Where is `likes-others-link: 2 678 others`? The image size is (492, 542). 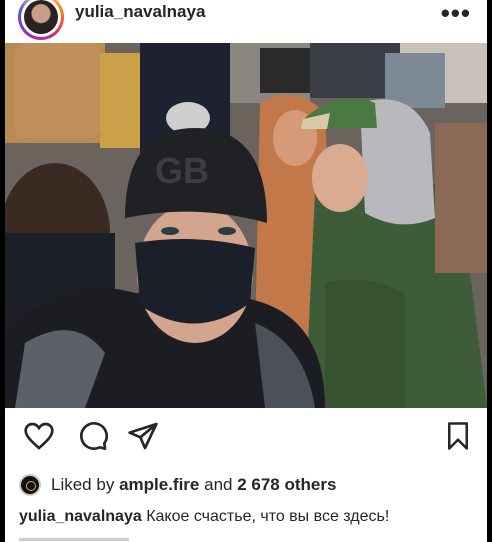
likes-others-link: 2 678 others is located at coordinates (286, 485).